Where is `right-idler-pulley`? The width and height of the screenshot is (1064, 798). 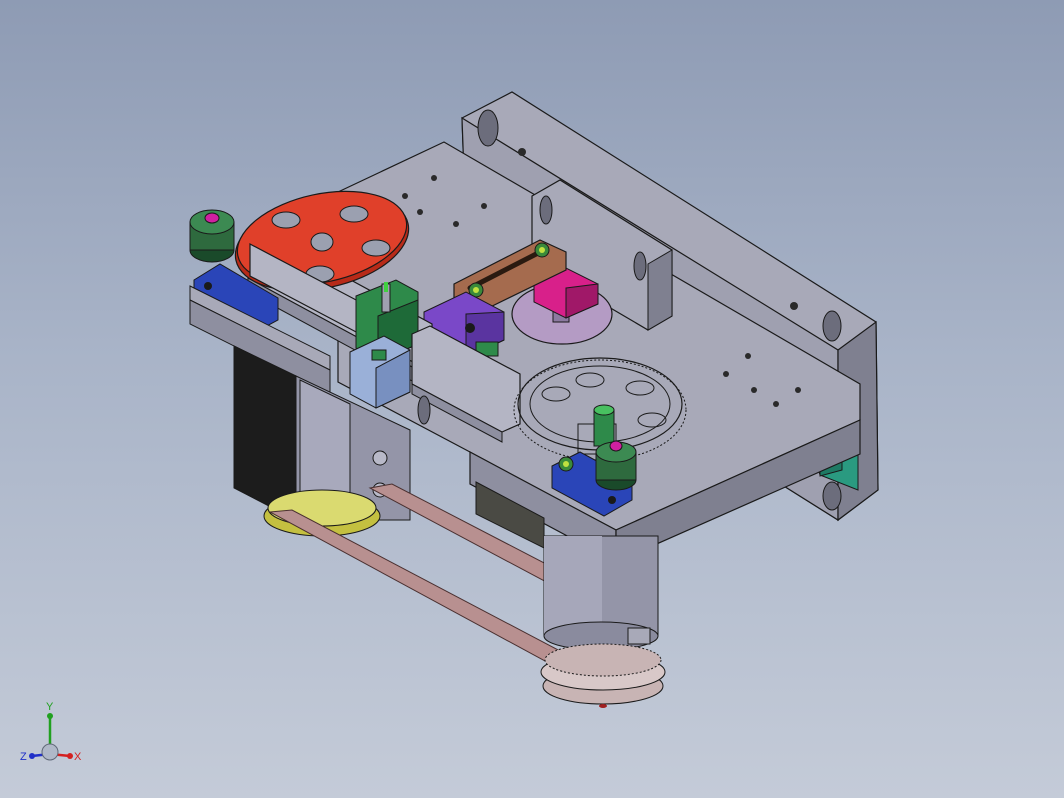
right-idler-pulley is located at coordinates (616, 465).